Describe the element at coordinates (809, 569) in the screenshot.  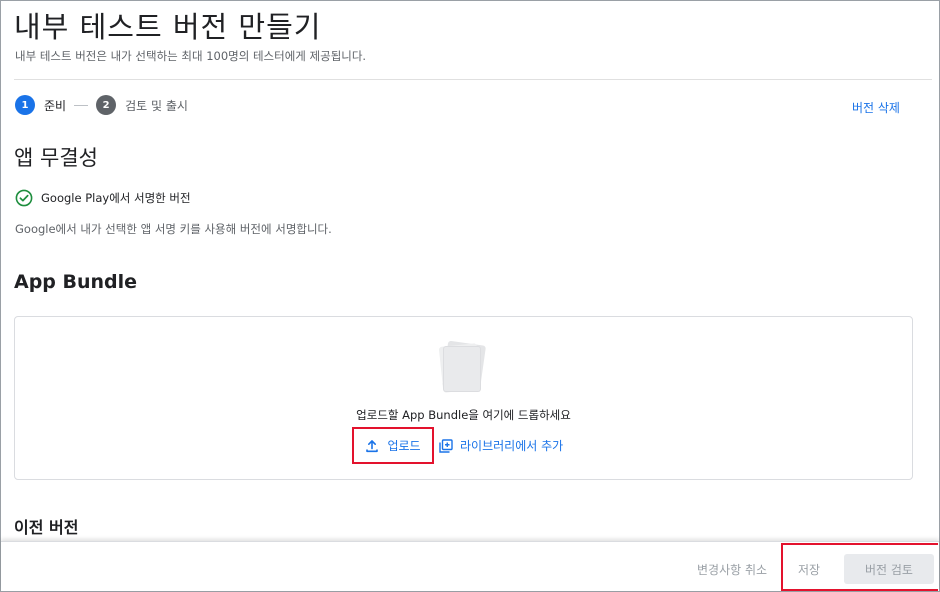
I see `save-button: 저장` at that location.